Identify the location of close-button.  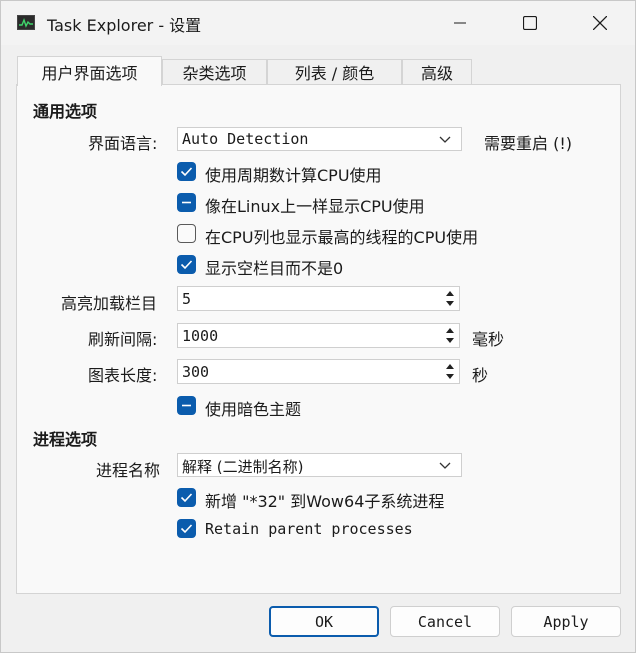
(600, 23).